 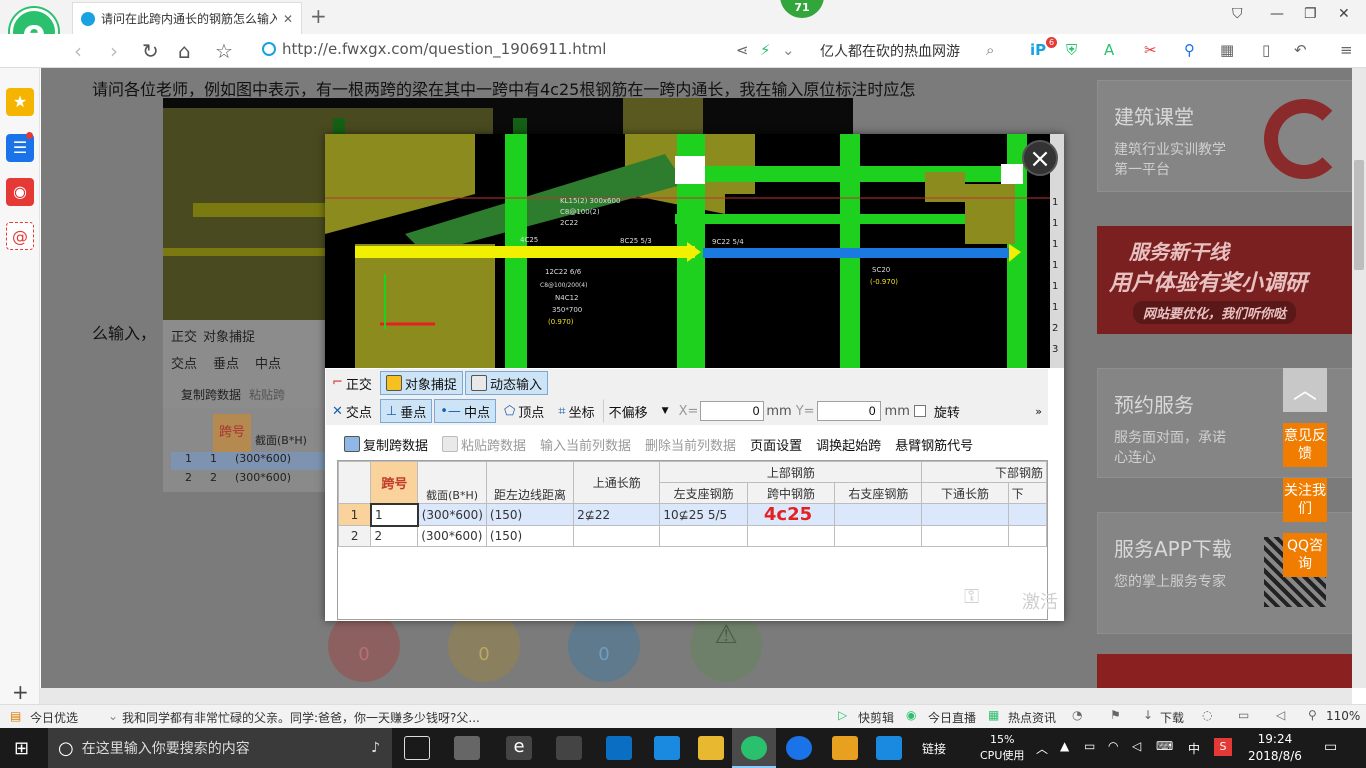 What do you see at coordinates (1223, 747) in the screenshot?
I see `sogou-s-icon: S` at bounding box center [1223, 747].